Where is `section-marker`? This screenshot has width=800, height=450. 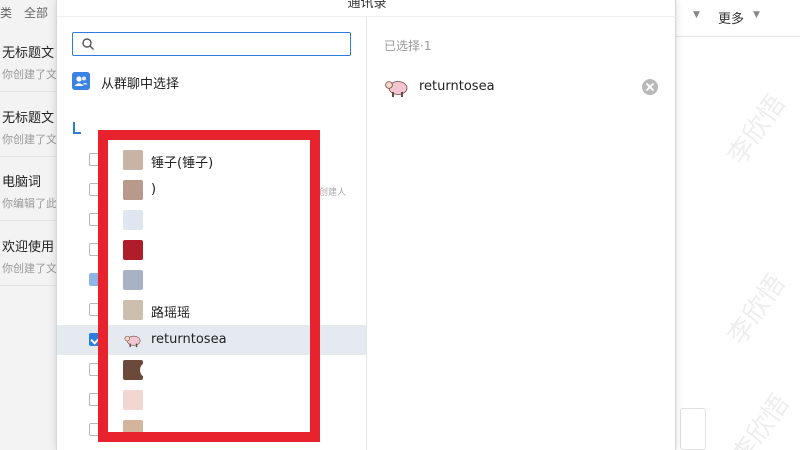 section-marker is located at coordinates (77, 128).